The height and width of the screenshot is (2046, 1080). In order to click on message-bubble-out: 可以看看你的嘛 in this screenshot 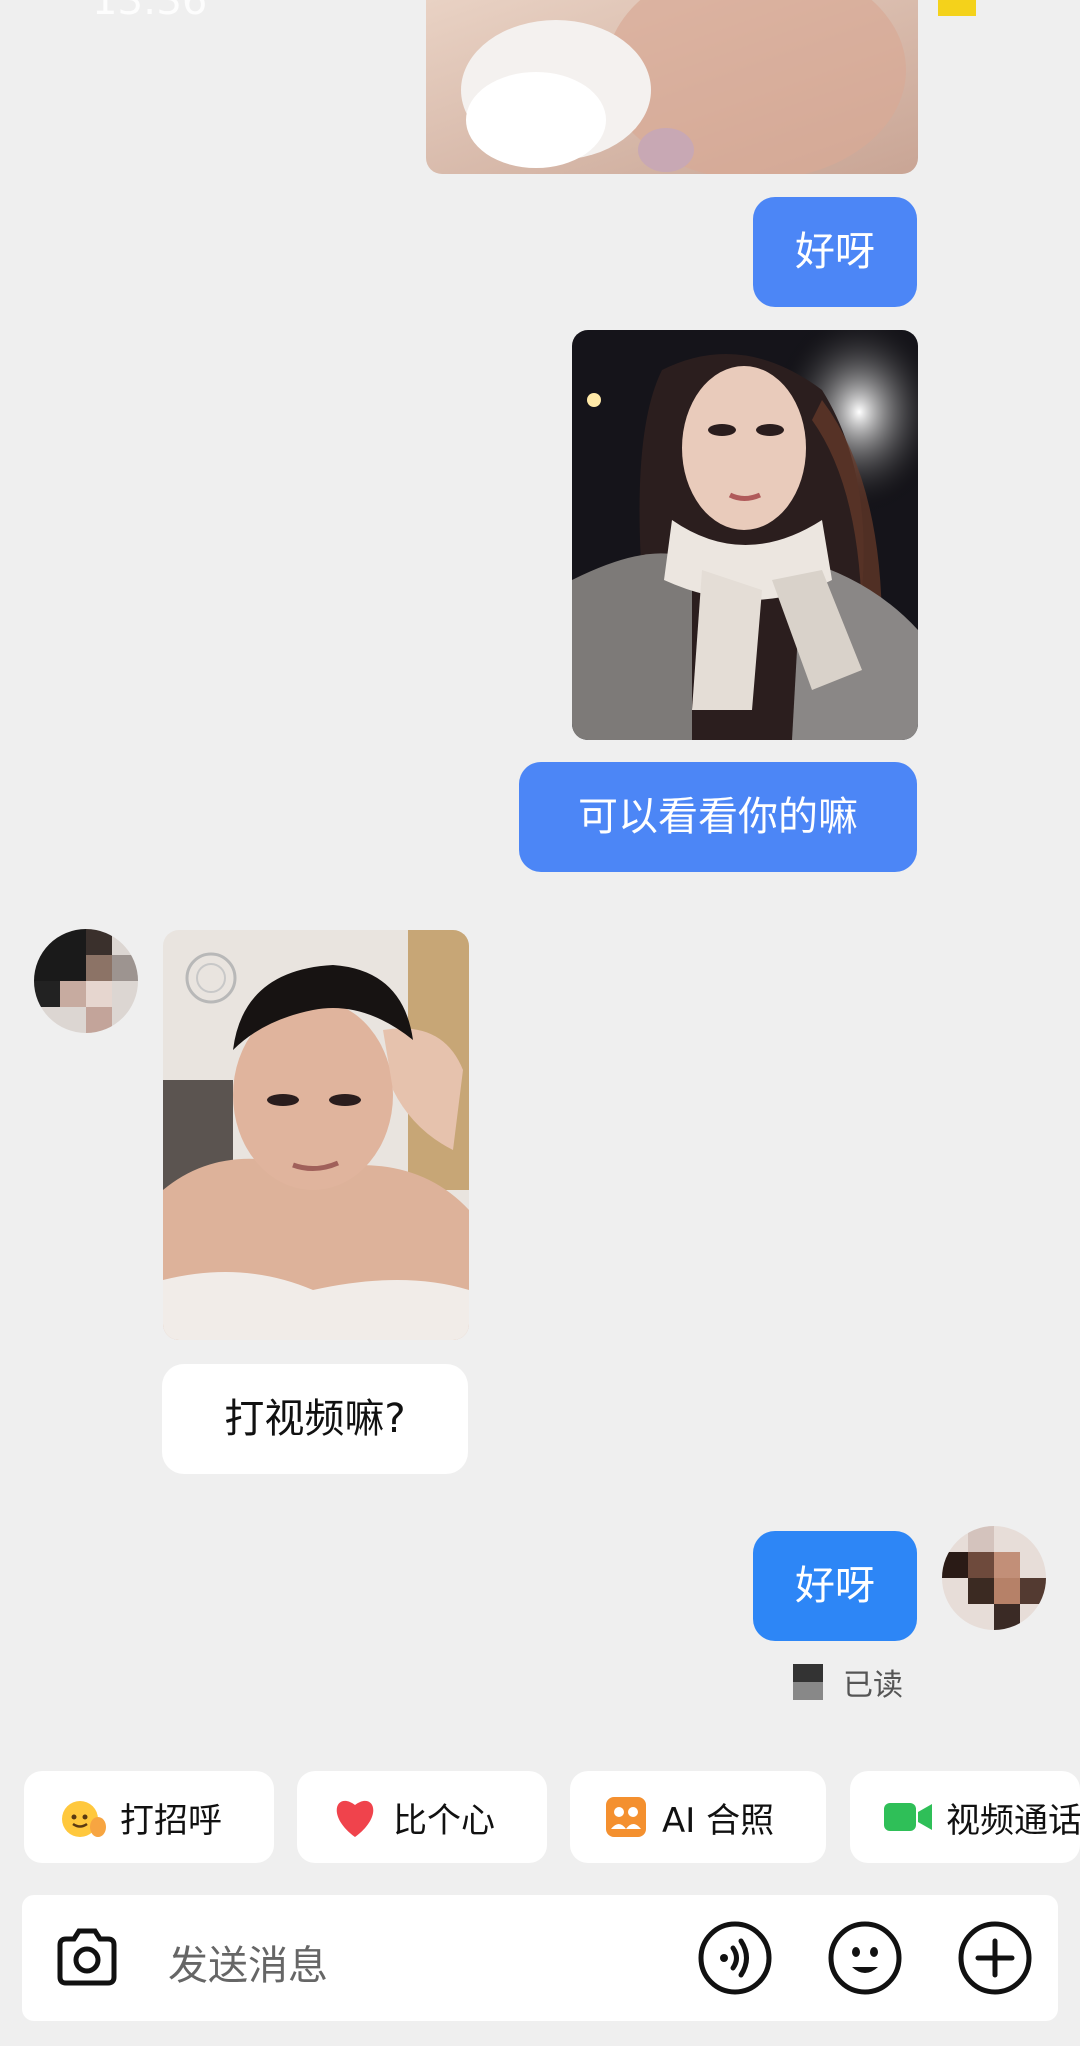, I will do `click(718, 817)`.